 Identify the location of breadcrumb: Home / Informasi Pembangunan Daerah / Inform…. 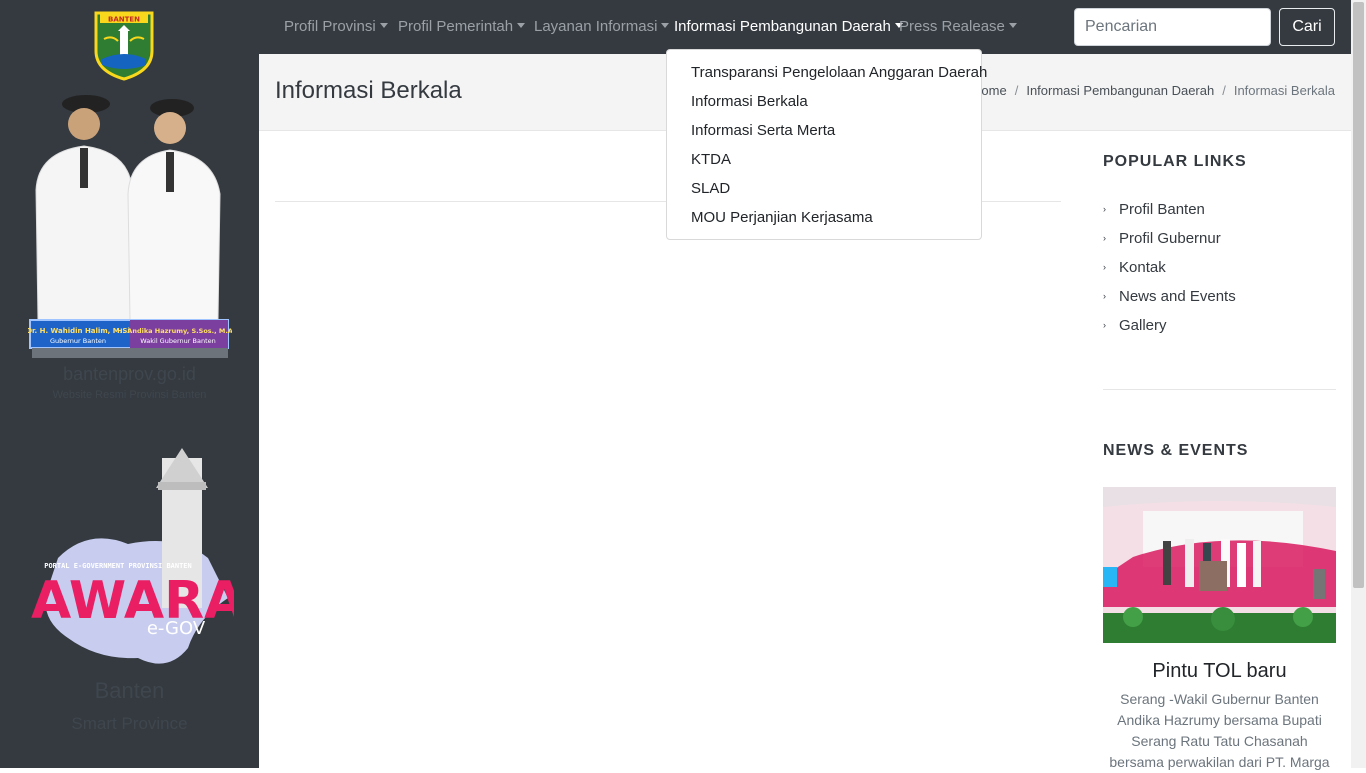
(1153, 90).